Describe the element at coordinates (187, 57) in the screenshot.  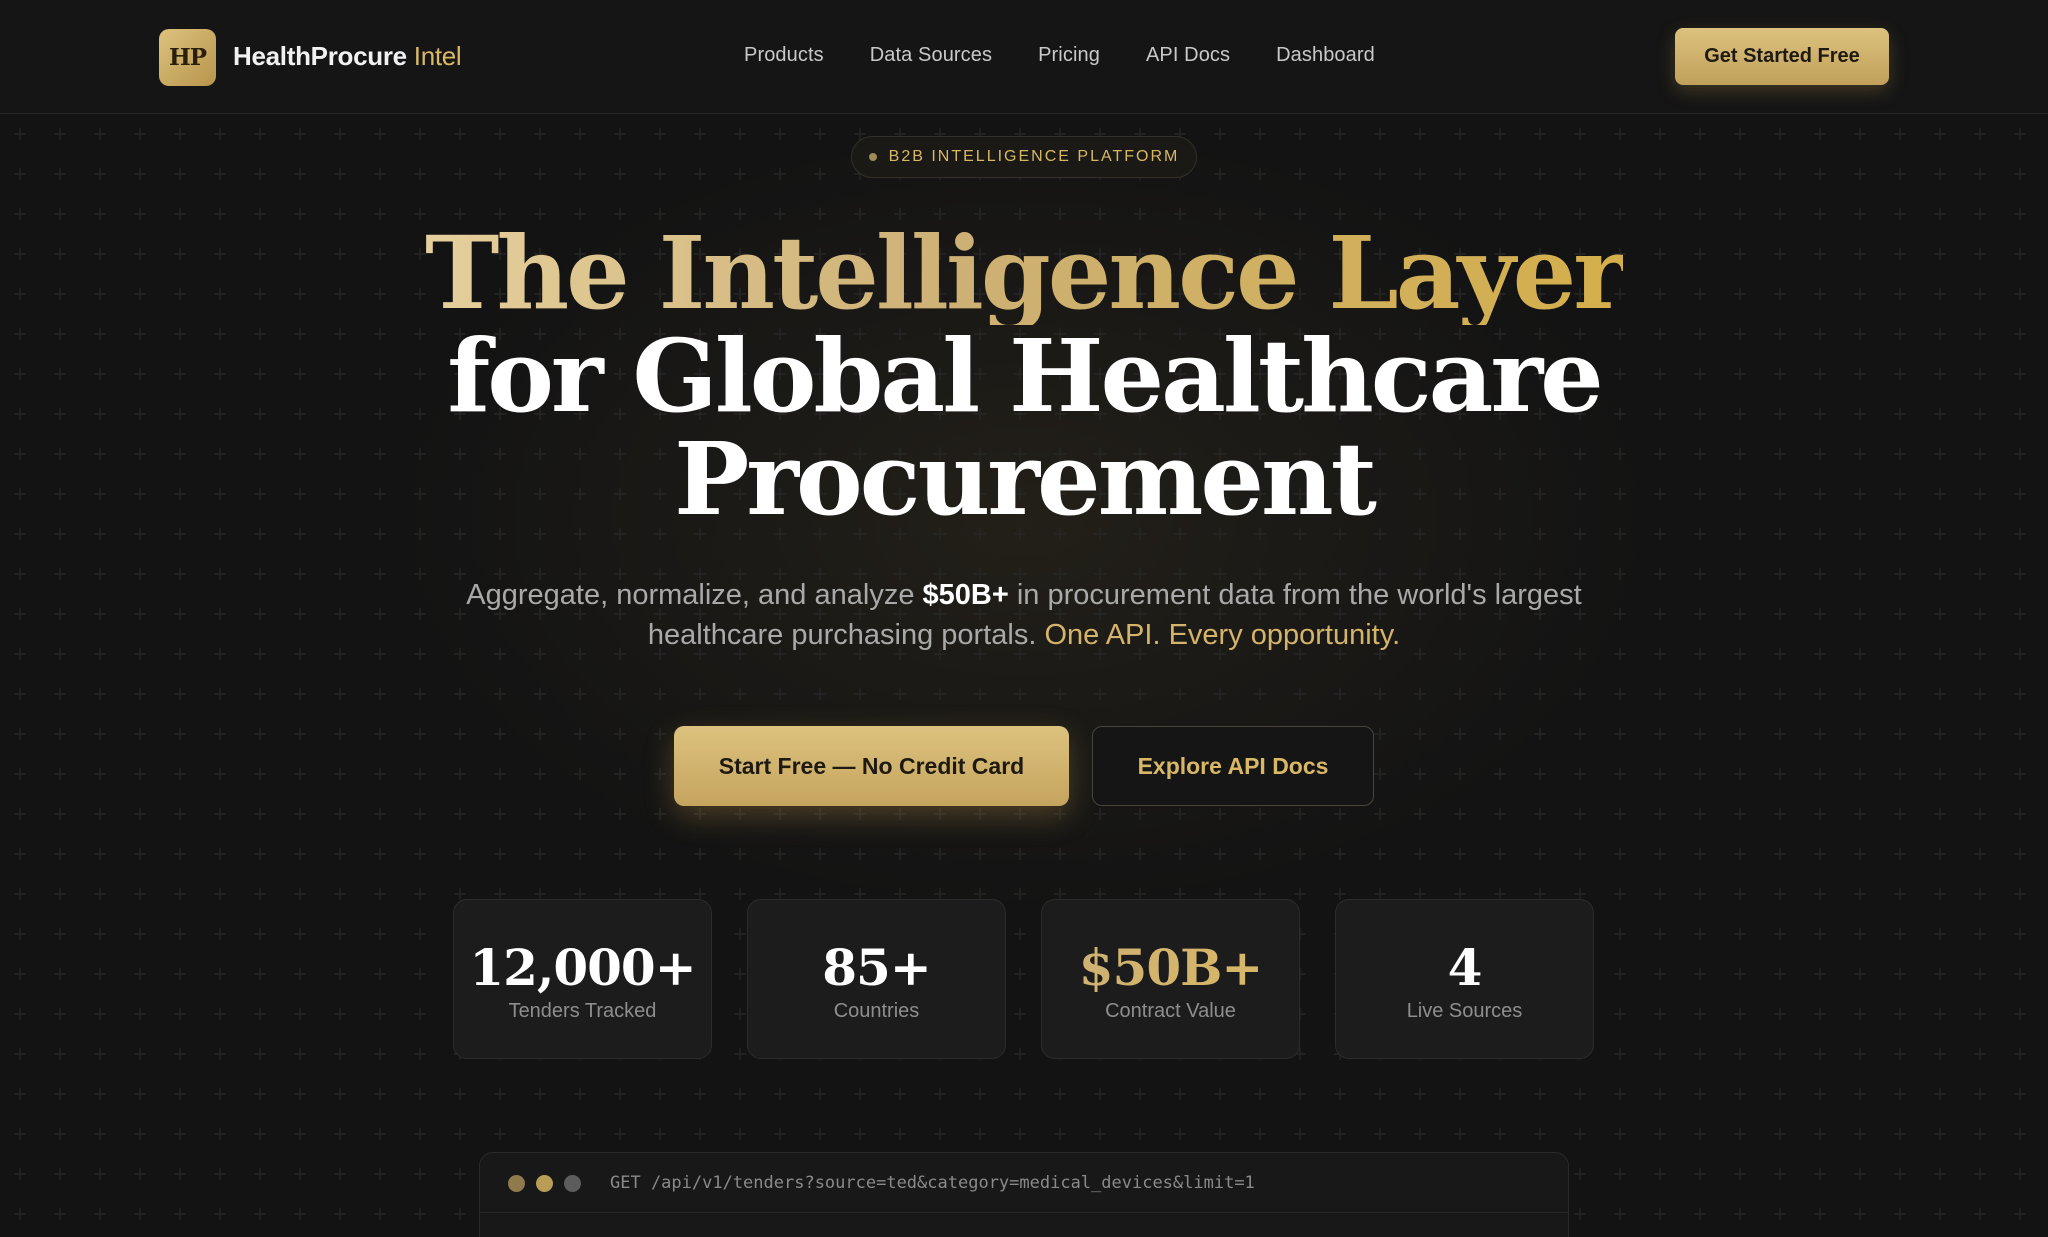
I see `logo-mark: HP` at that location.